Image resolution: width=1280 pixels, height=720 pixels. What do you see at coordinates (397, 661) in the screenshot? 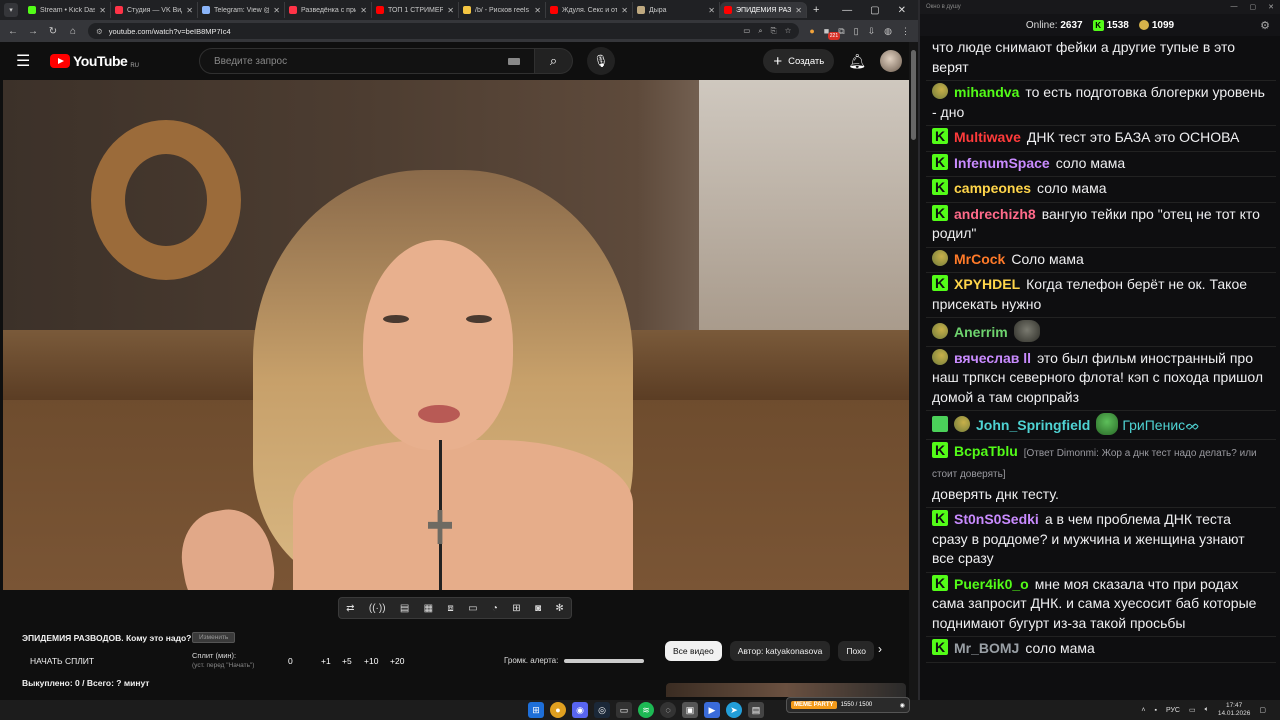
I see `increment-20-button: +20` at bounding box center [397, 661].